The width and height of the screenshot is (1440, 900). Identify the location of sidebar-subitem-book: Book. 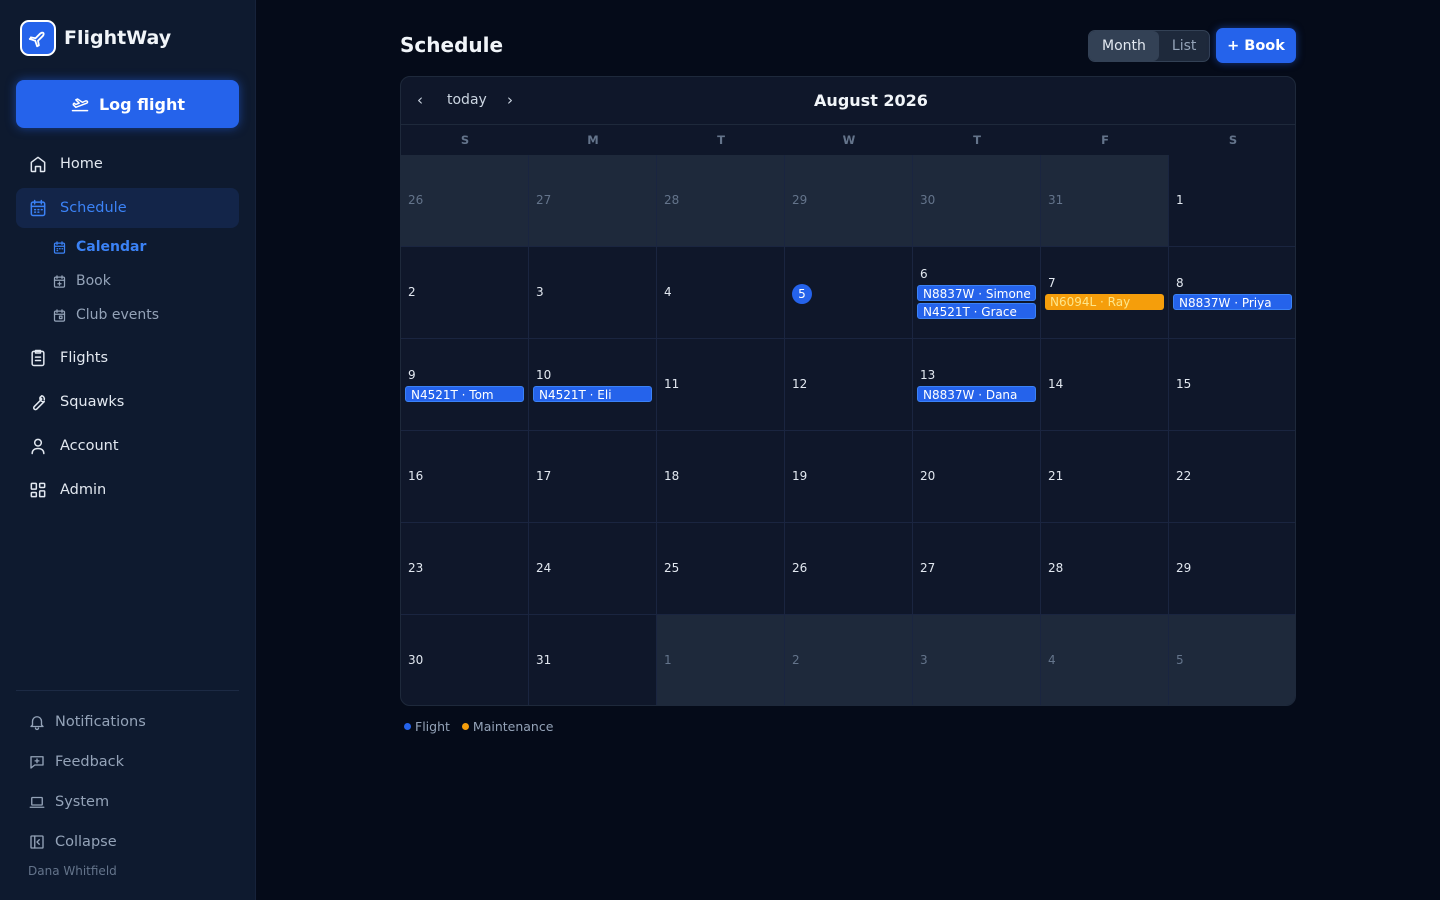
(127, 281).